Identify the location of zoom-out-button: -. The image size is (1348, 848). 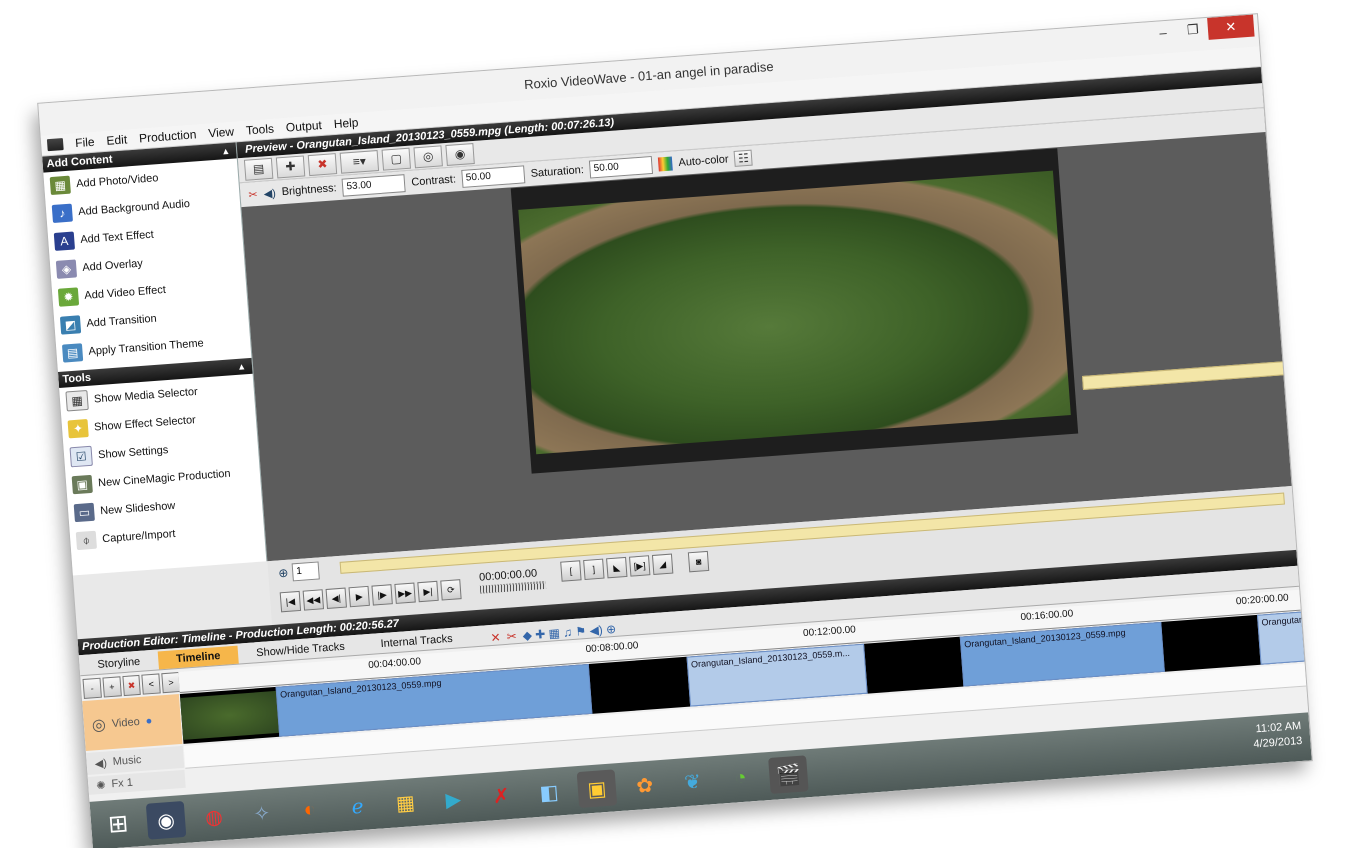
(92, 688).